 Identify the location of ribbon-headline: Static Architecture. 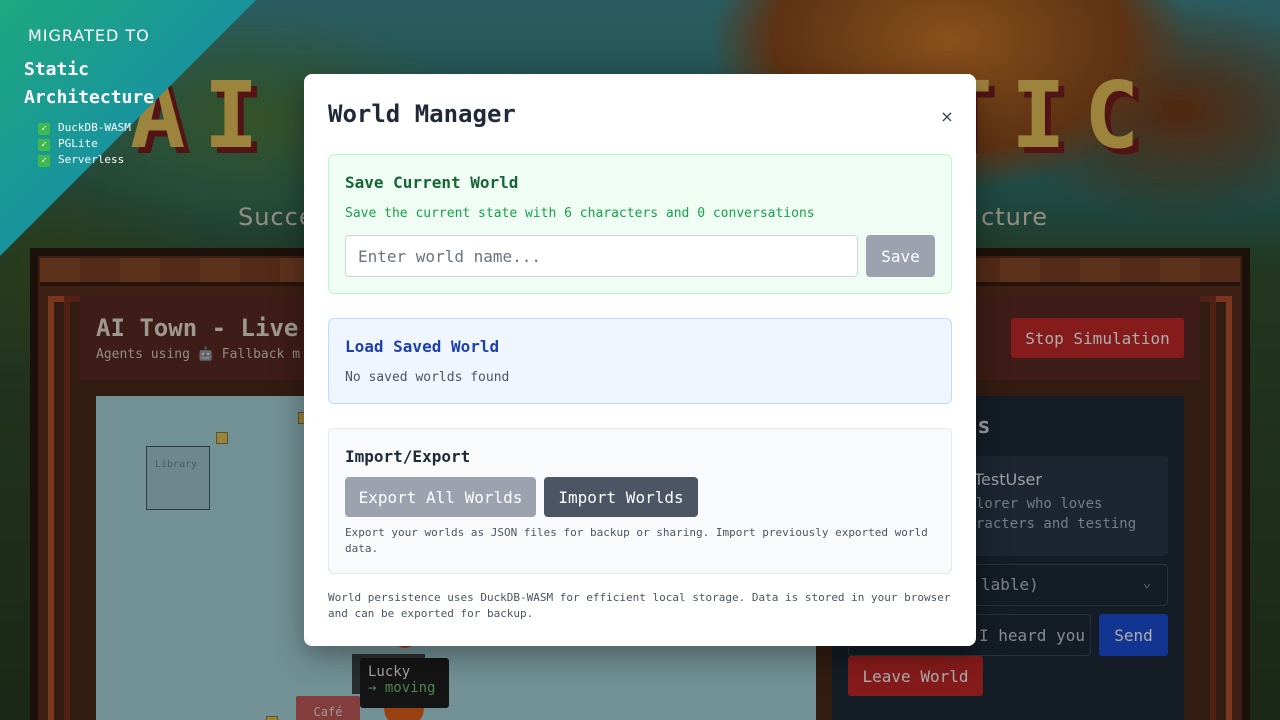
(89, 84).